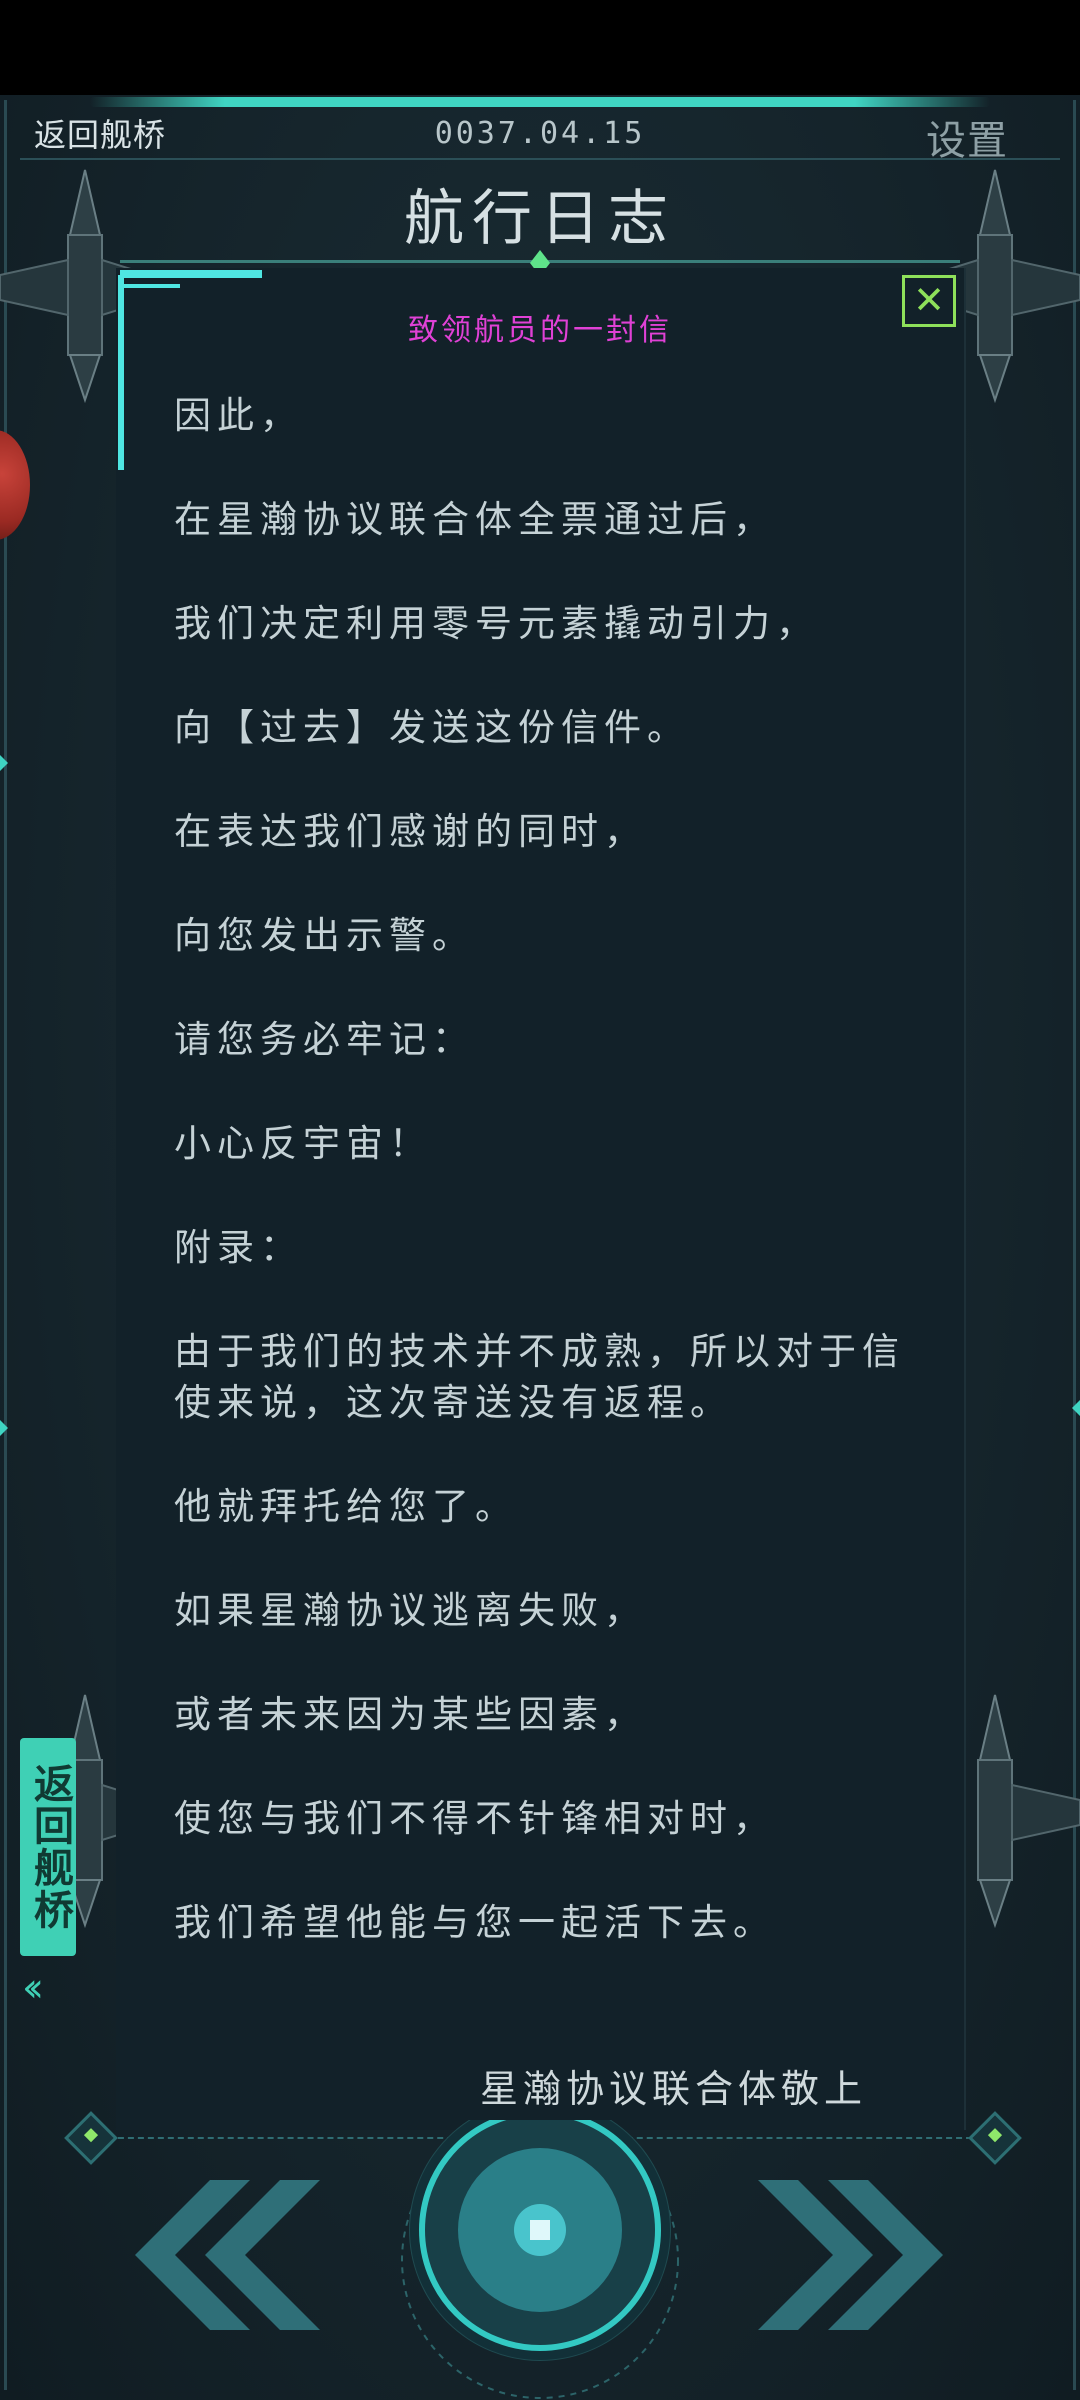 The width and height of the screenshot is (1080, 2400). What do you see at coordinates (33, 1988) in the screenshot?
I see `double-chevron-left-small-icon: ‹‹` at bounding box center [33, 1988].